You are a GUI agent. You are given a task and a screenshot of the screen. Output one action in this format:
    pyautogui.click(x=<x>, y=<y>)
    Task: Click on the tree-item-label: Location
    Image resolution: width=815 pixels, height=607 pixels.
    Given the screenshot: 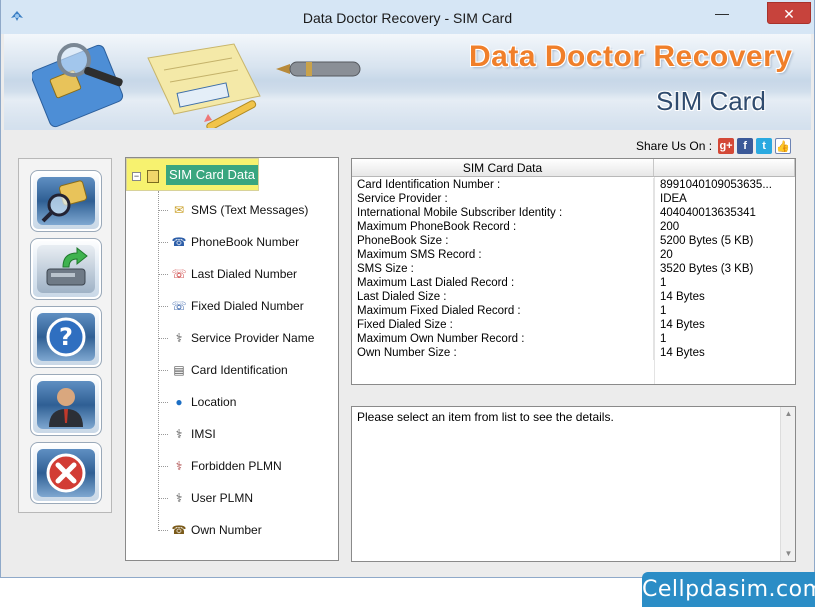 What is the action you would take?
    pyautogui.click(x=214, y=402)
    